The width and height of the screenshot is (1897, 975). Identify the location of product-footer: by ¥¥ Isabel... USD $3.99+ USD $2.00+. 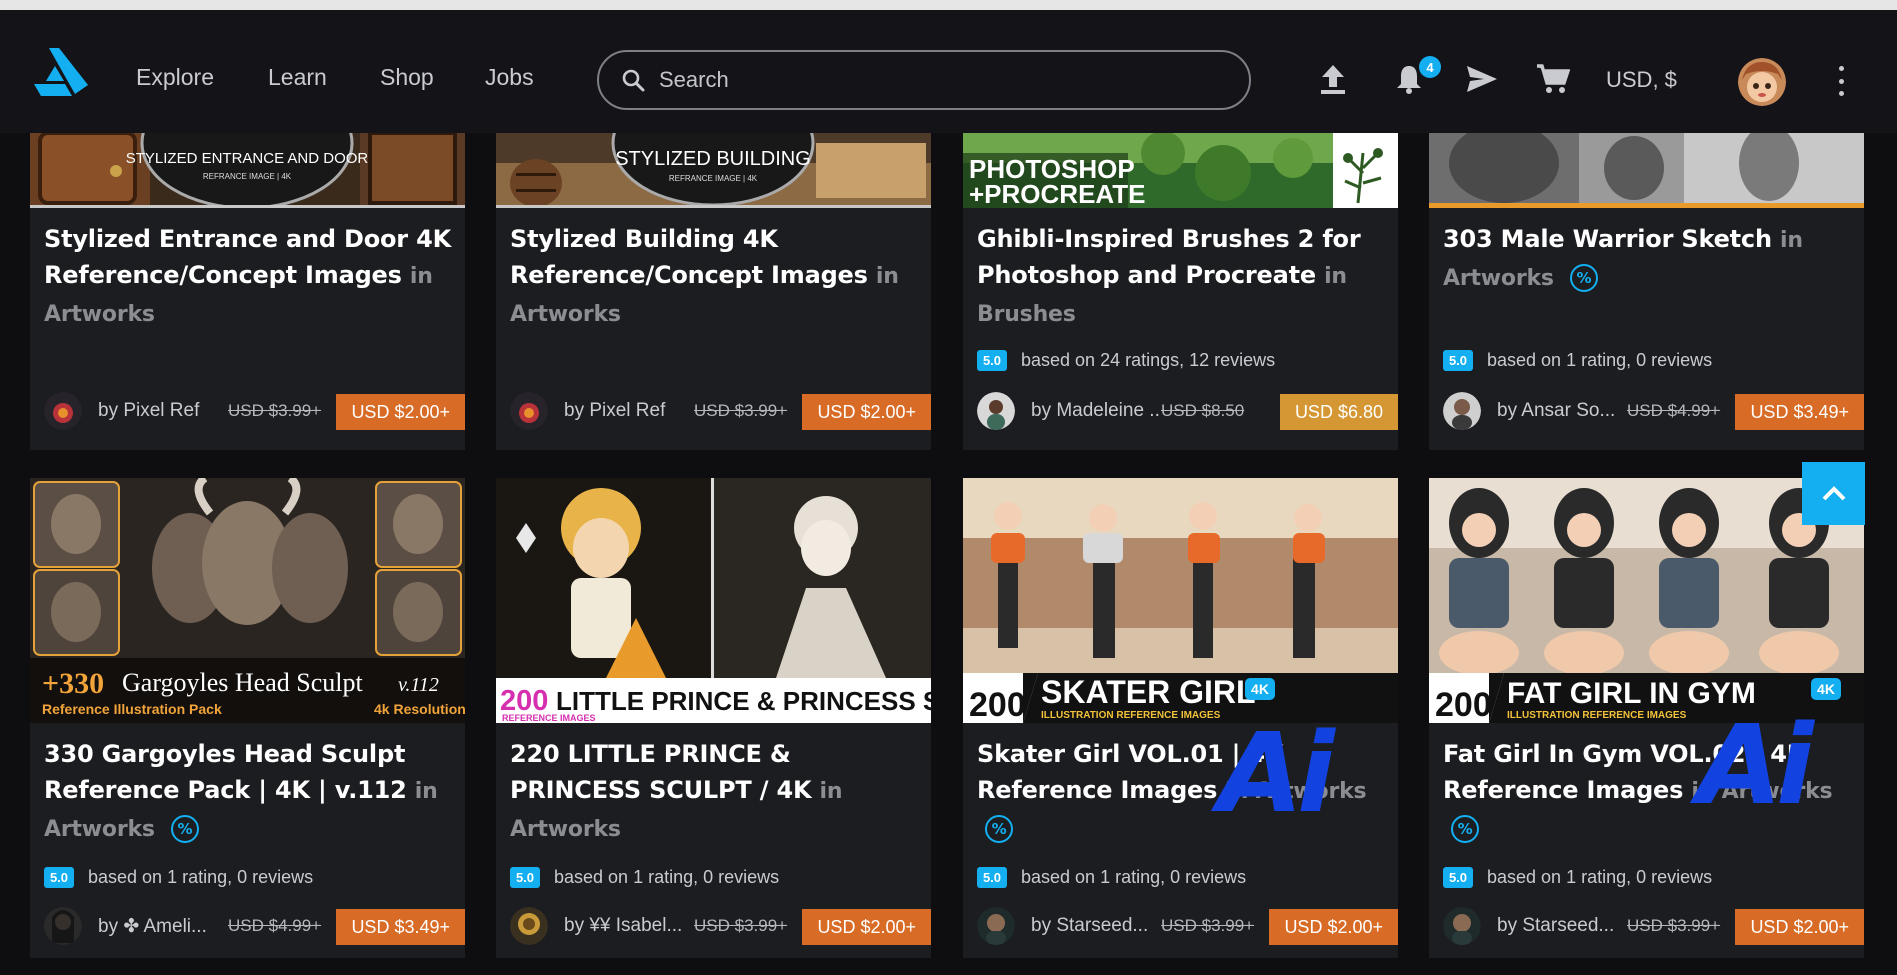
(720, 926).